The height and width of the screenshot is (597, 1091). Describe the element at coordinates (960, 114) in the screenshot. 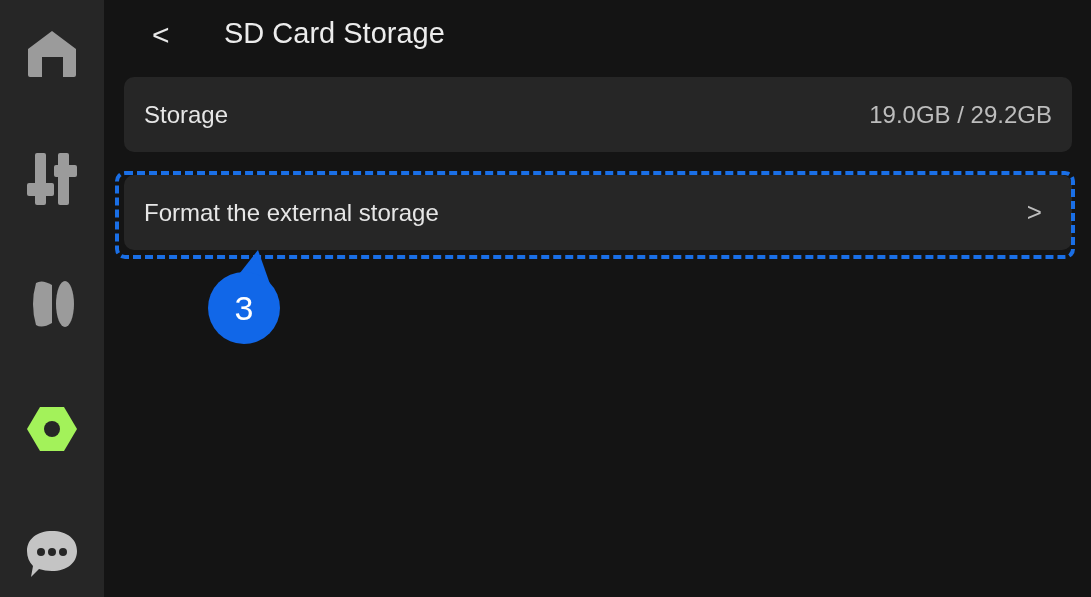

I see `storage-value: 19.0GB / 29.2GB` at that location.